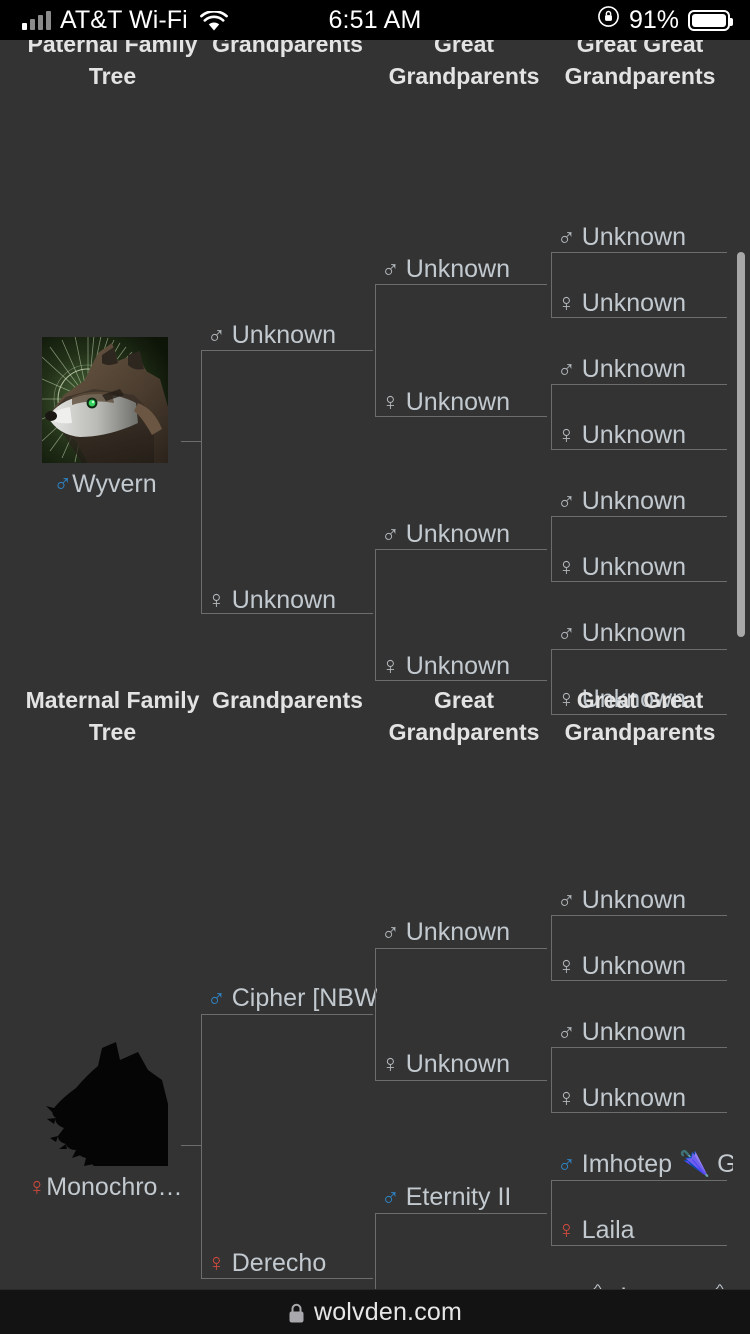  What do you see at coordinates (465, 666) in the screenshot?
I see `paternal-great-grandparent-3: ♀ Unknown` at bounding box center [465, 666].